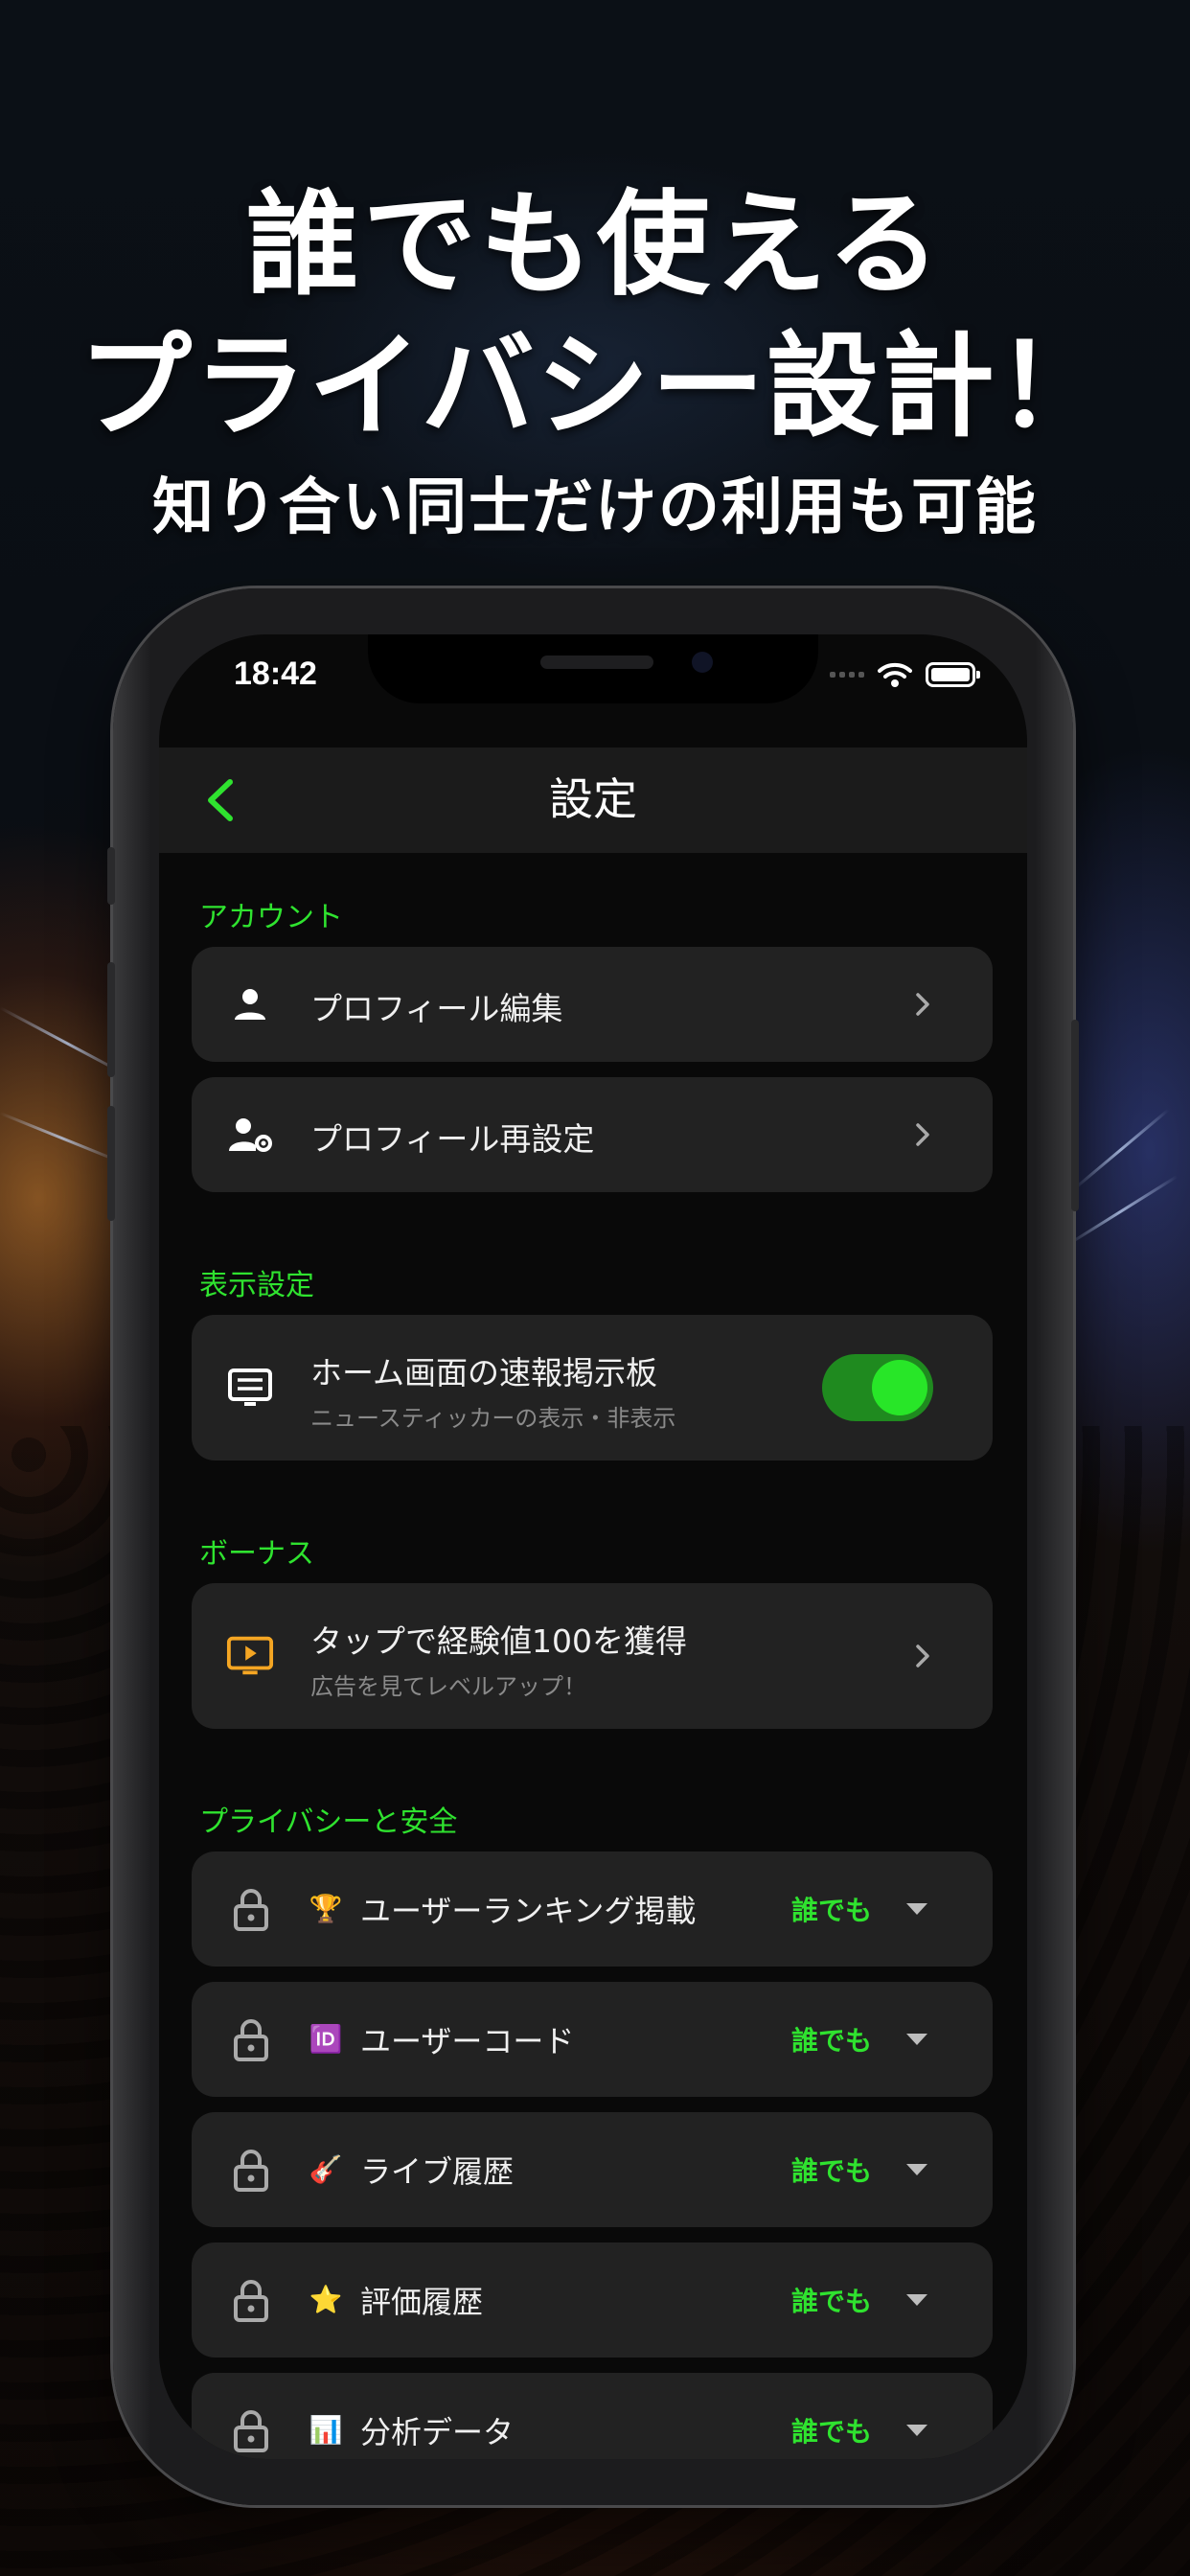 Image resolution: width=1190 pixels, height=2576 pixels. What do you see at coordinates (832, 2039) in the screenshot?
I see `privacy-user-code-value: 誰でも` at bounding box center [832, 2039].